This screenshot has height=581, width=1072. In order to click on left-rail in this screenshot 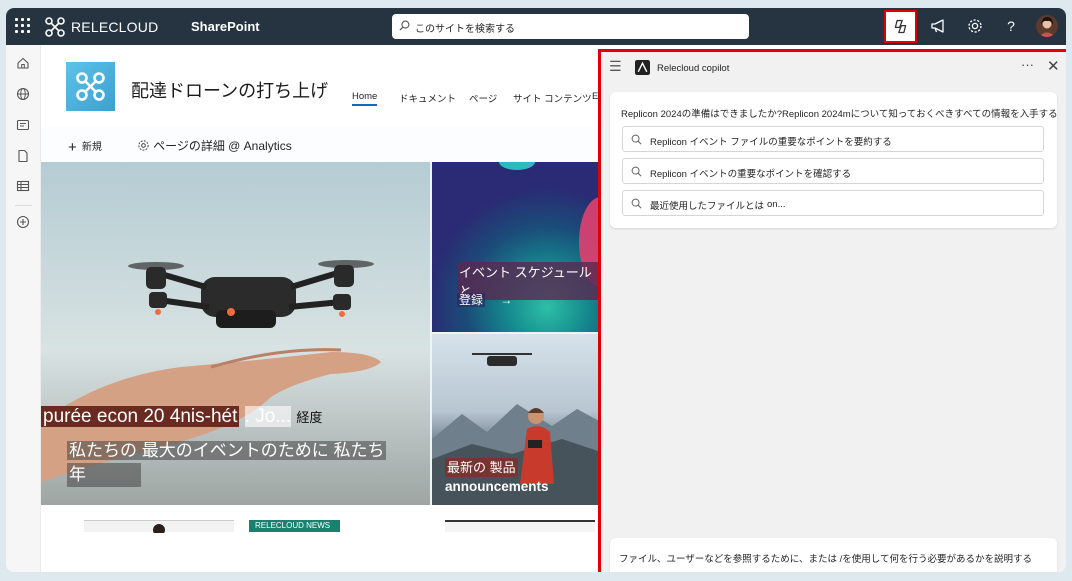, I will do `click(23, 308)`.